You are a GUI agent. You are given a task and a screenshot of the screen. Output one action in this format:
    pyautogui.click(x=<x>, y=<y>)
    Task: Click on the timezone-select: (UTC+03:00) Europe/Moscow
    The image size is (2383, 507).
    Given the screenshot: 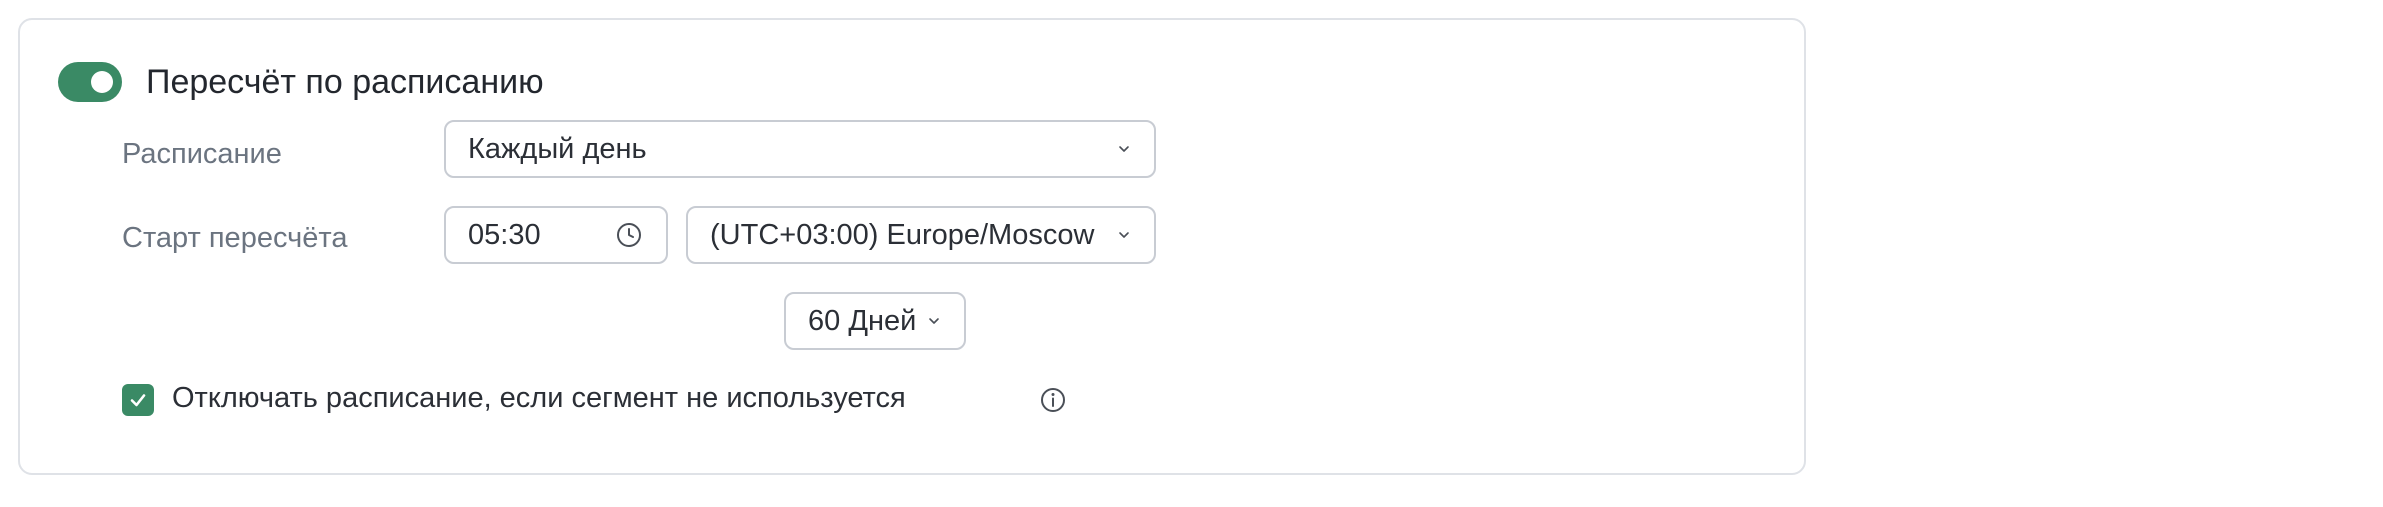 What is the action you would take?
    pyautogui.click(x=921, y=235)
    